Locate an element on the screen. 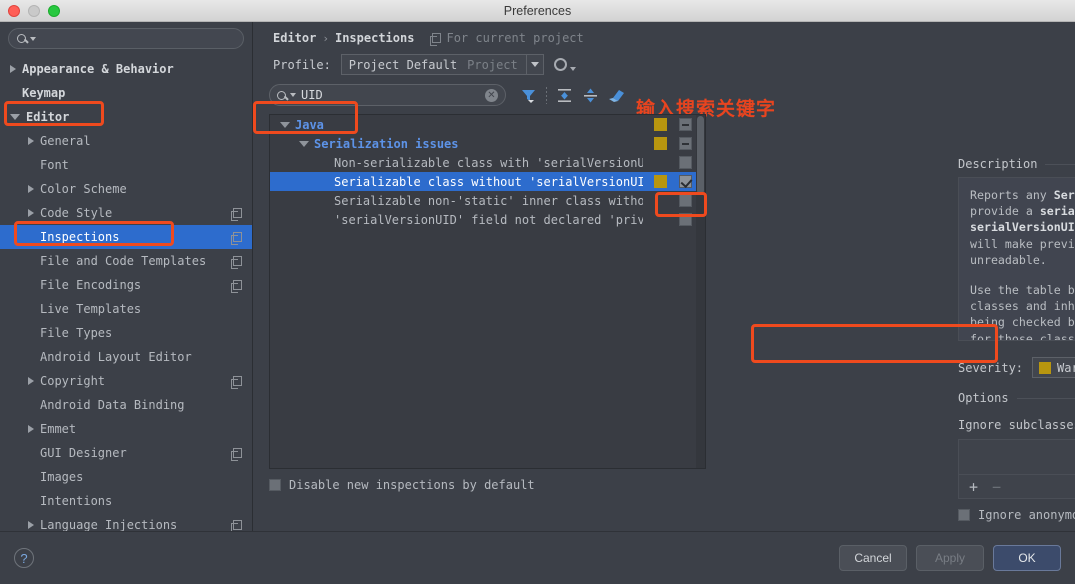  severity-color-swatch is located at coordinates (1045, 367).